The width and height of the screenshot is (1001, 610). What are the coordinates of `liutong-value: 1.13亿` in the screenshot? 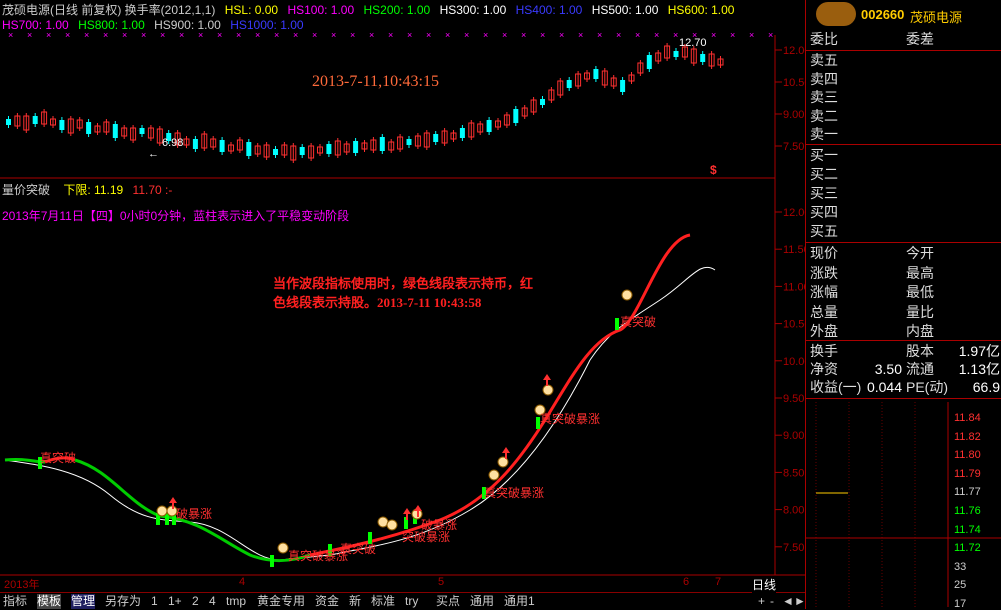 It's located at (979, 369).